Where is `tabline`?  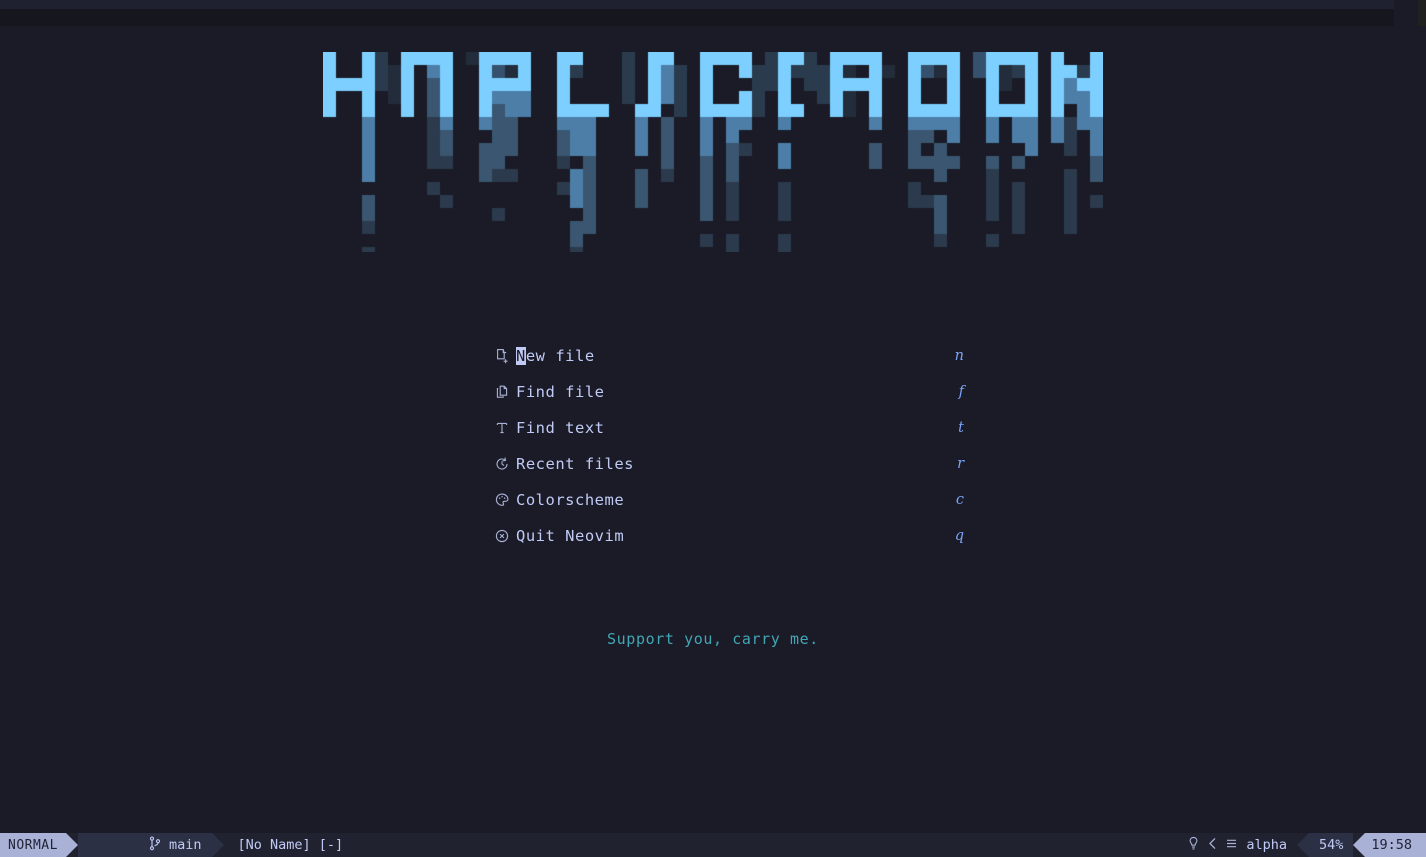 tabline is located at coordinates (713, 13).